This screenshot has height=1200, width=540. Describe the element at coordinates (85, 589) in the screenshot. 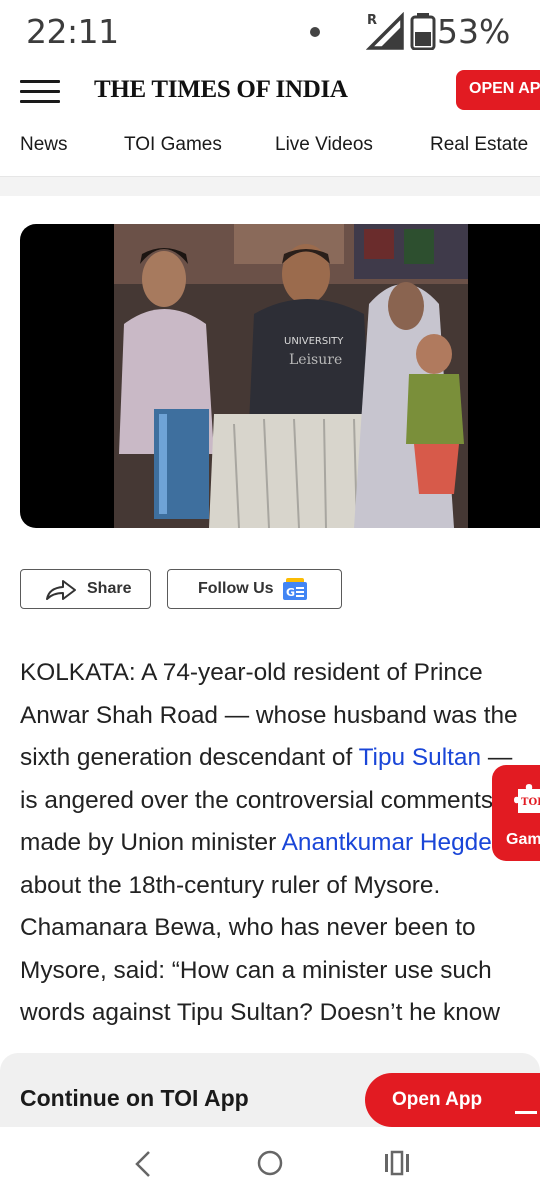

I see `share-button: Share` at that location.